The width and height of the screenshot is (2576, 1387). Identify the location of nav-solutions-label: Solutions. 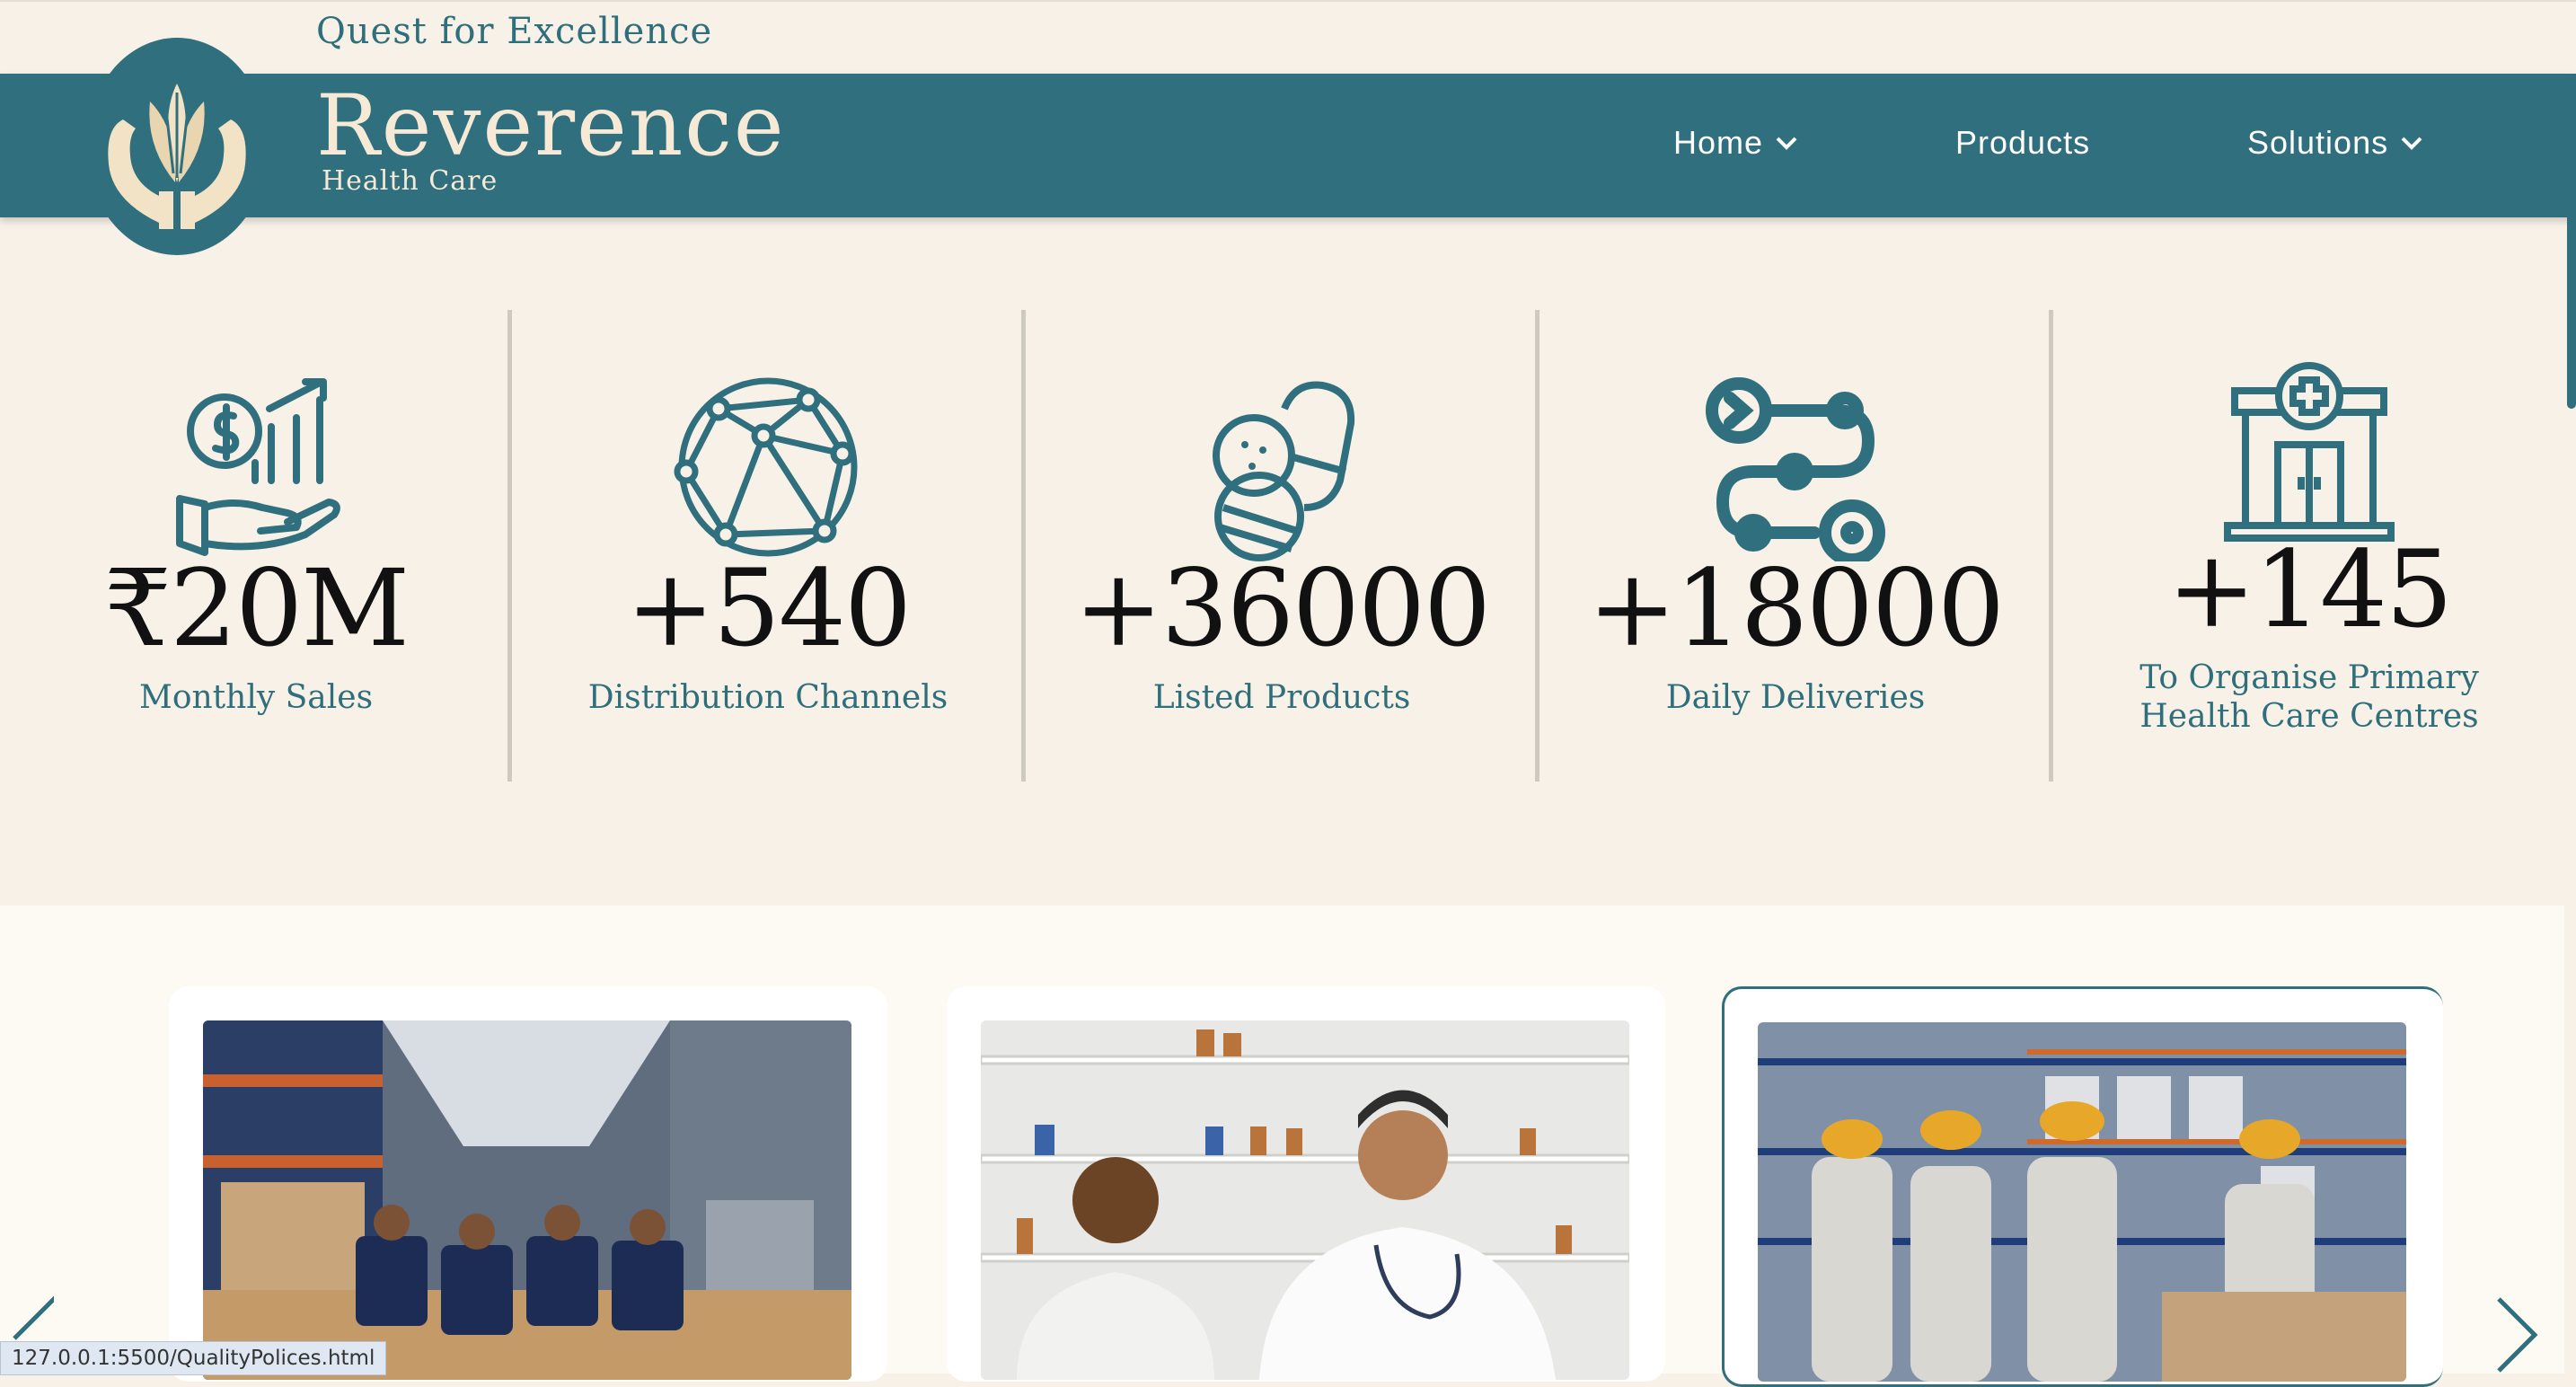
(2318, 142).